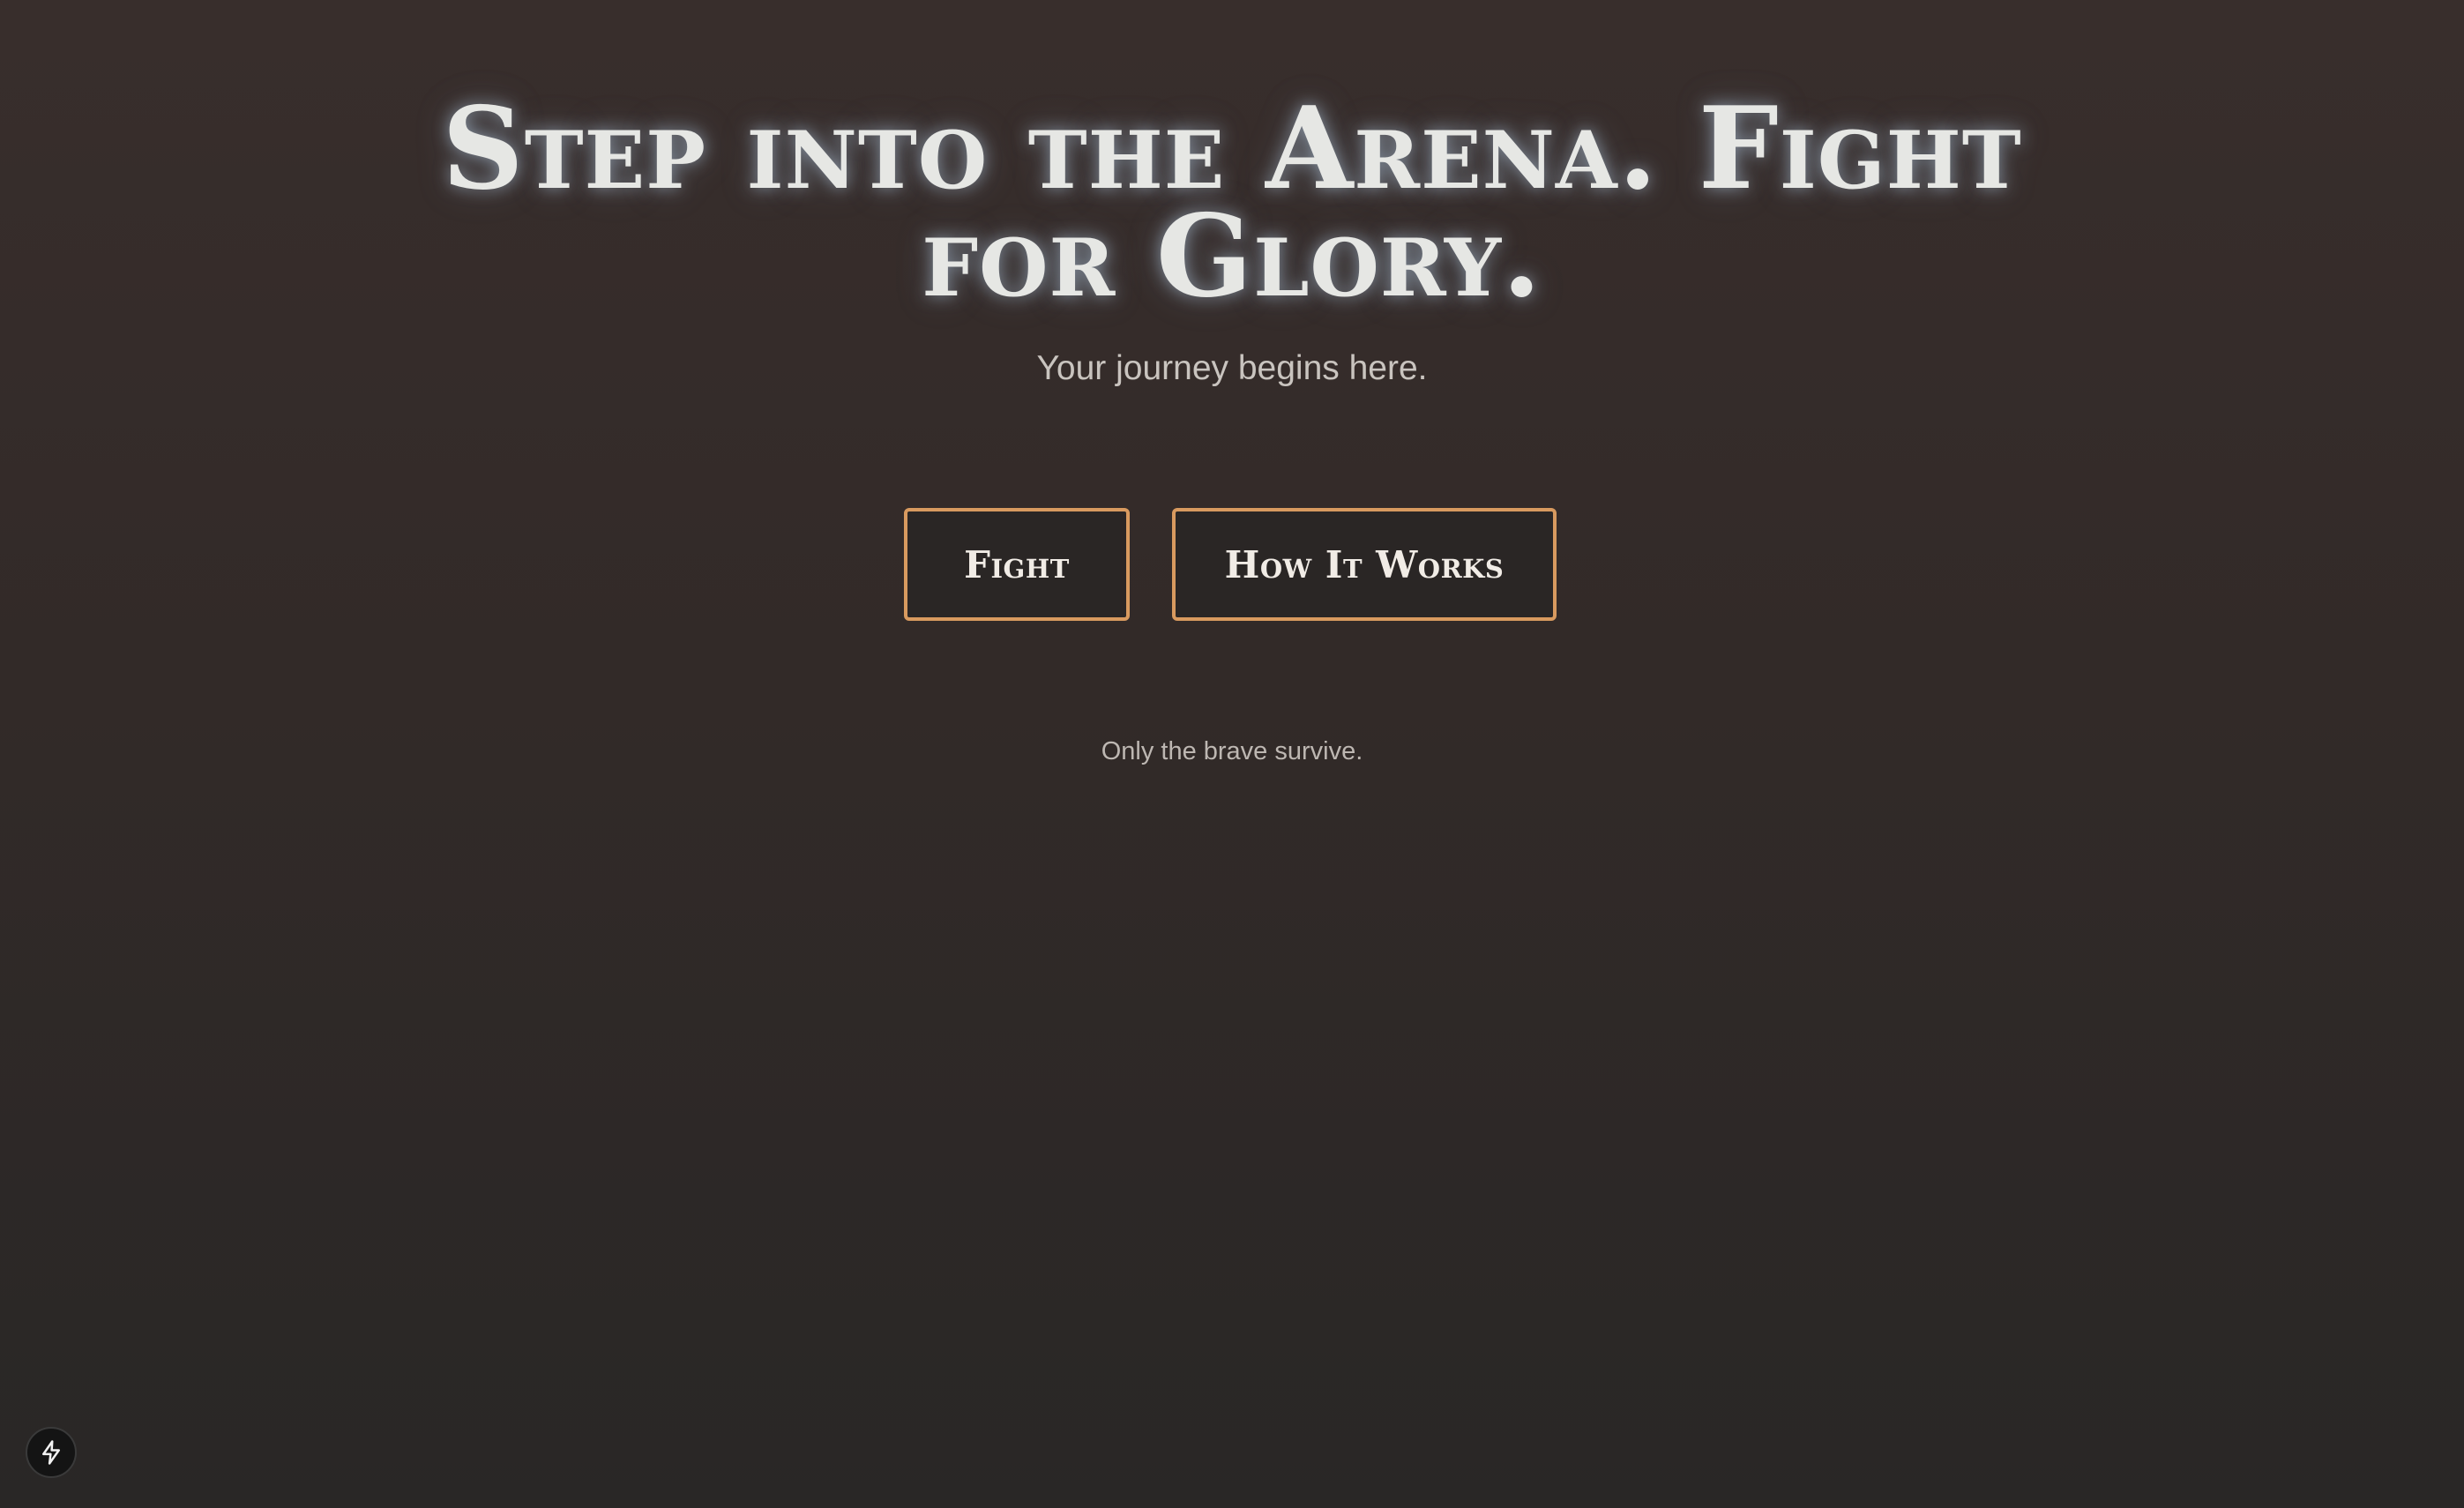  What do you see at coordinates (1017, 564) in the screenshot?
I see `fight-button: Fight` at bounding box center [1017, 564].